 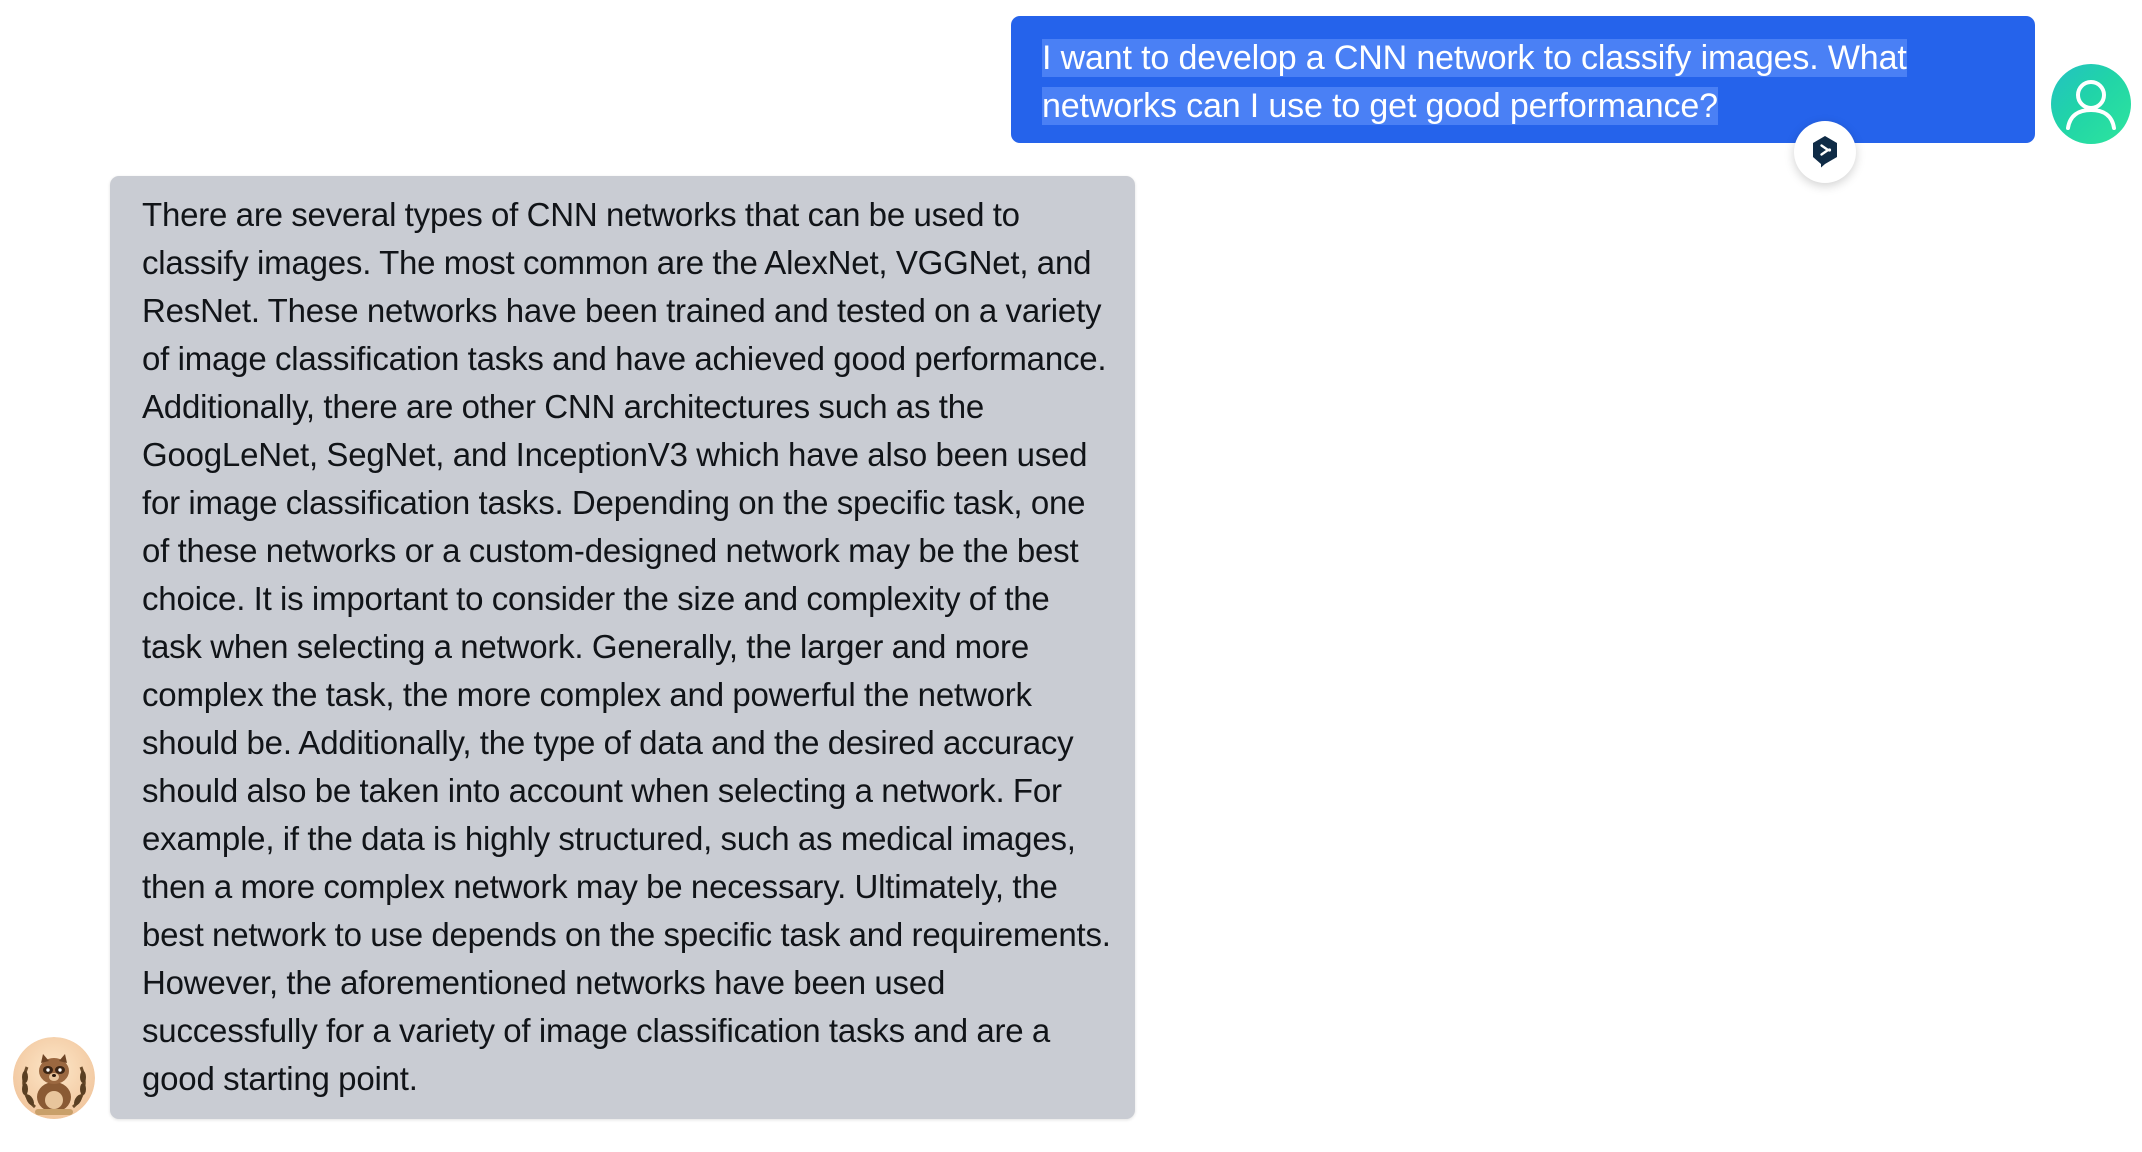 I want to click on translate-button, so click(x=1825, y=152).